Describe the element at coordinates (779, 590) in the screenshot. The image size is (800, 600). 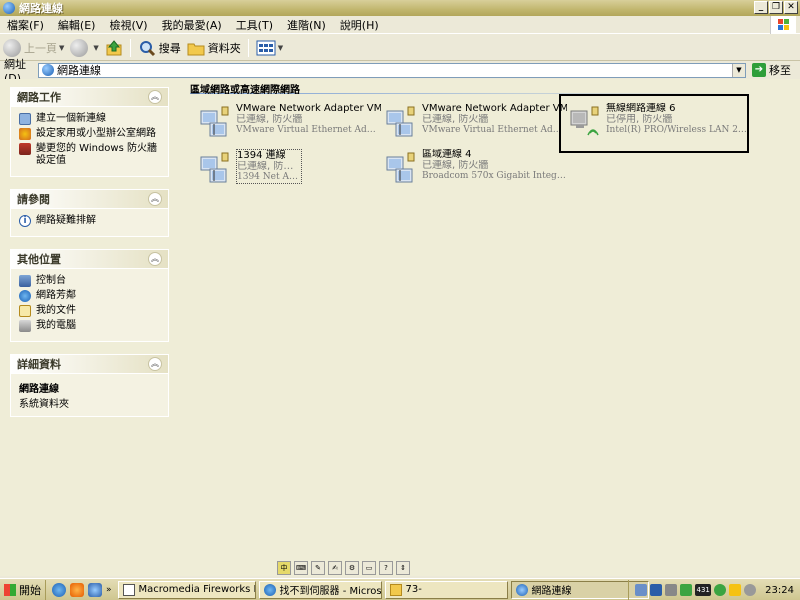
I see `clock: 23:24` at that location.